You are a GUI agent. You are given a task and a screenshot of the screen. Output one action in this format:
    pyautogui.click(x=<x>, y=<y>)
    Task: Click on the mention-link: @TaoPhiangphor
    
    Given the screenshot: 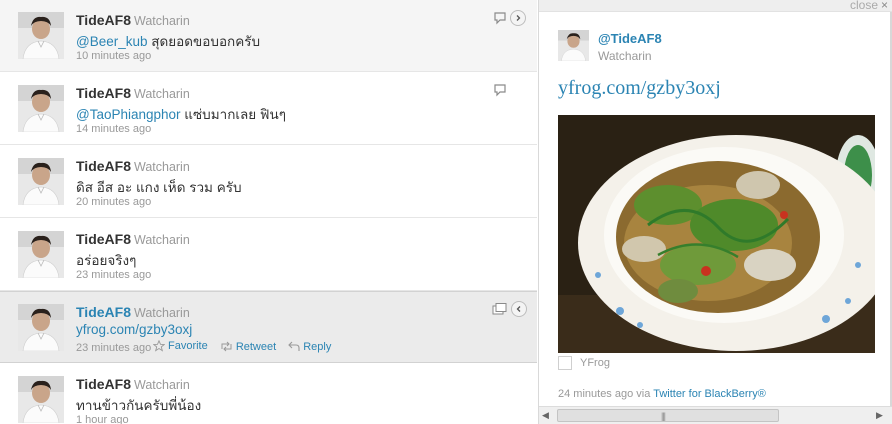 What is the action you would take?
    pyautogui.click(x=128, y=114)
    